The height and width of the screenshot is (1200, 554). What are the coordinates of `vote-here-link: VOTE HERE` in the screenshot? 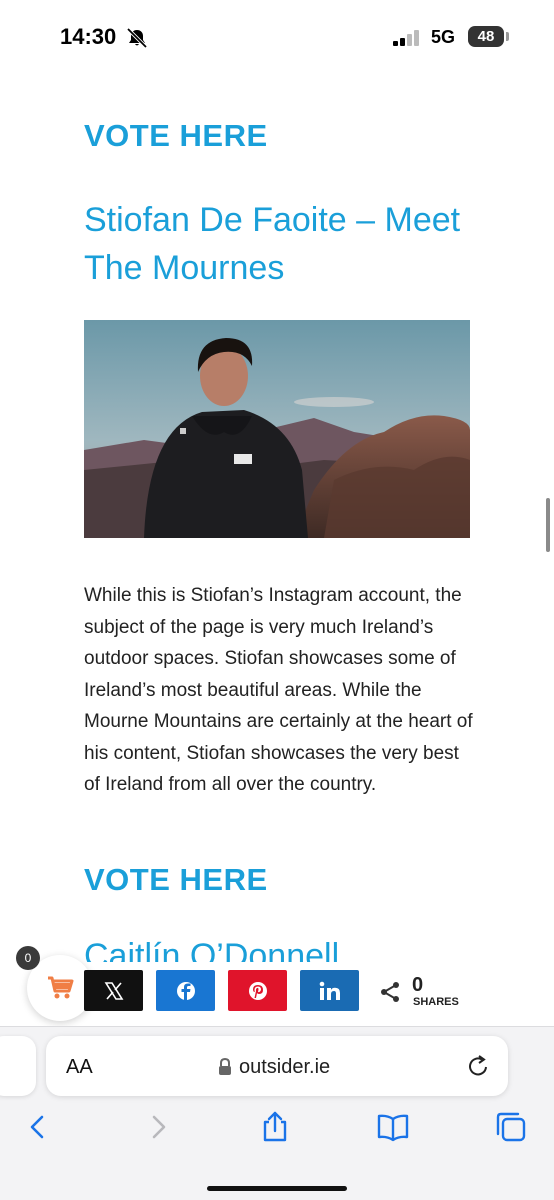 It's located at (176, 136).